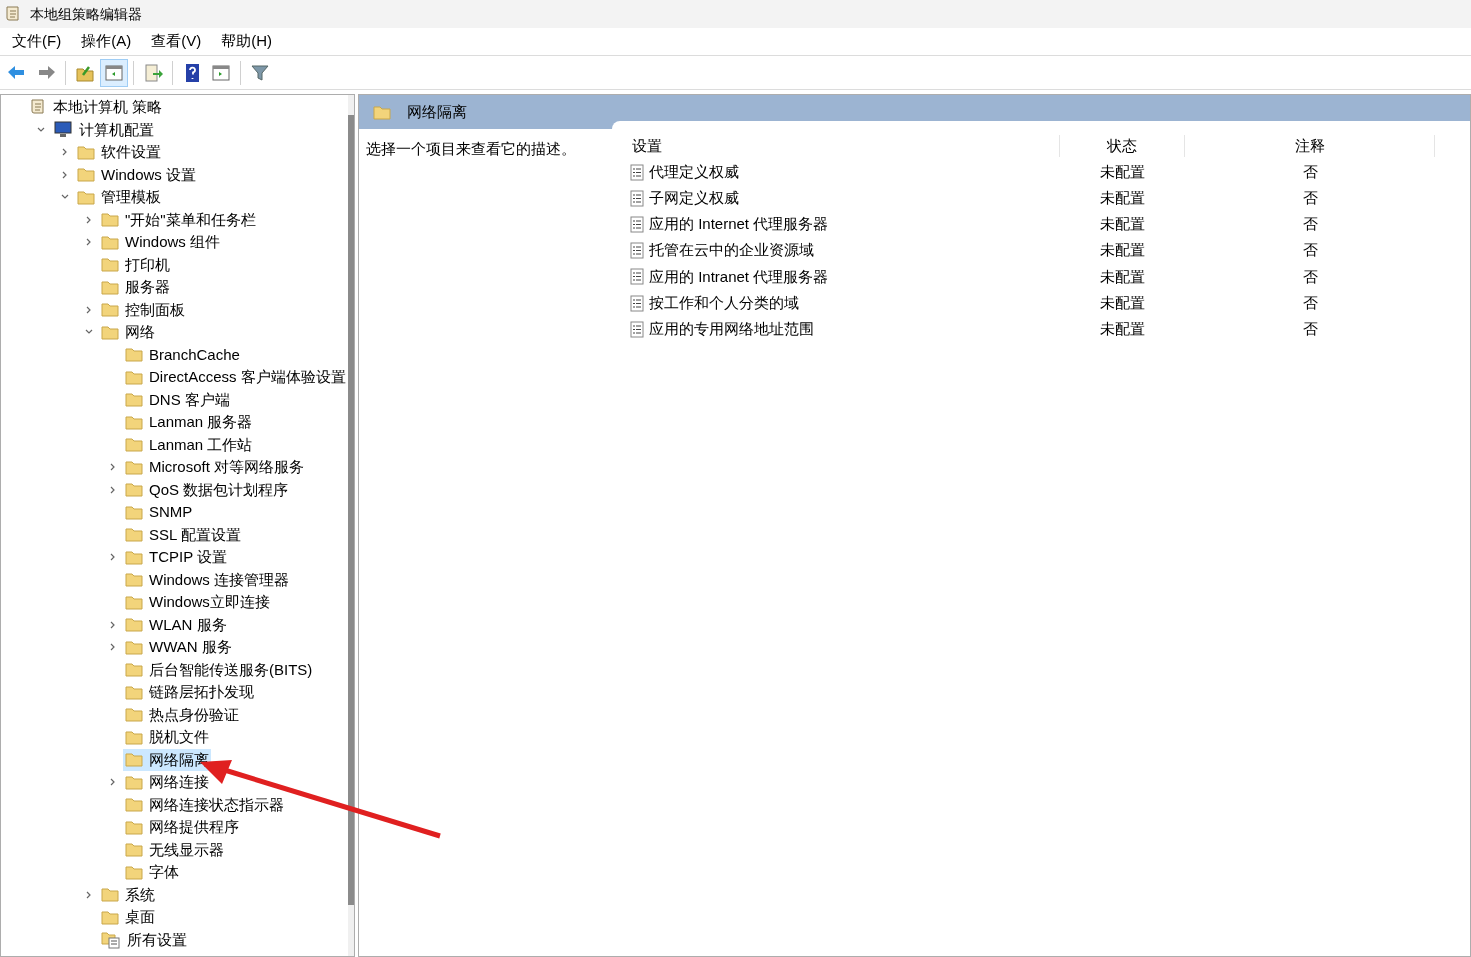 This screenshot has height=957, width=1471. Describe the element at coordinates (41, 129) in the screenshot. I see `collapse-chevron-icon` at that location.